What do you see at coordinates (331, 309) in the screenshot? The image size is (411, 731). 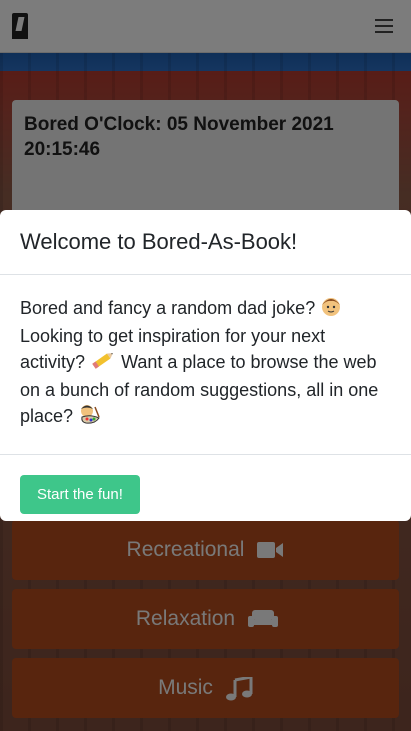 I see `man-face-emoji` at bounding box center [331, 309].